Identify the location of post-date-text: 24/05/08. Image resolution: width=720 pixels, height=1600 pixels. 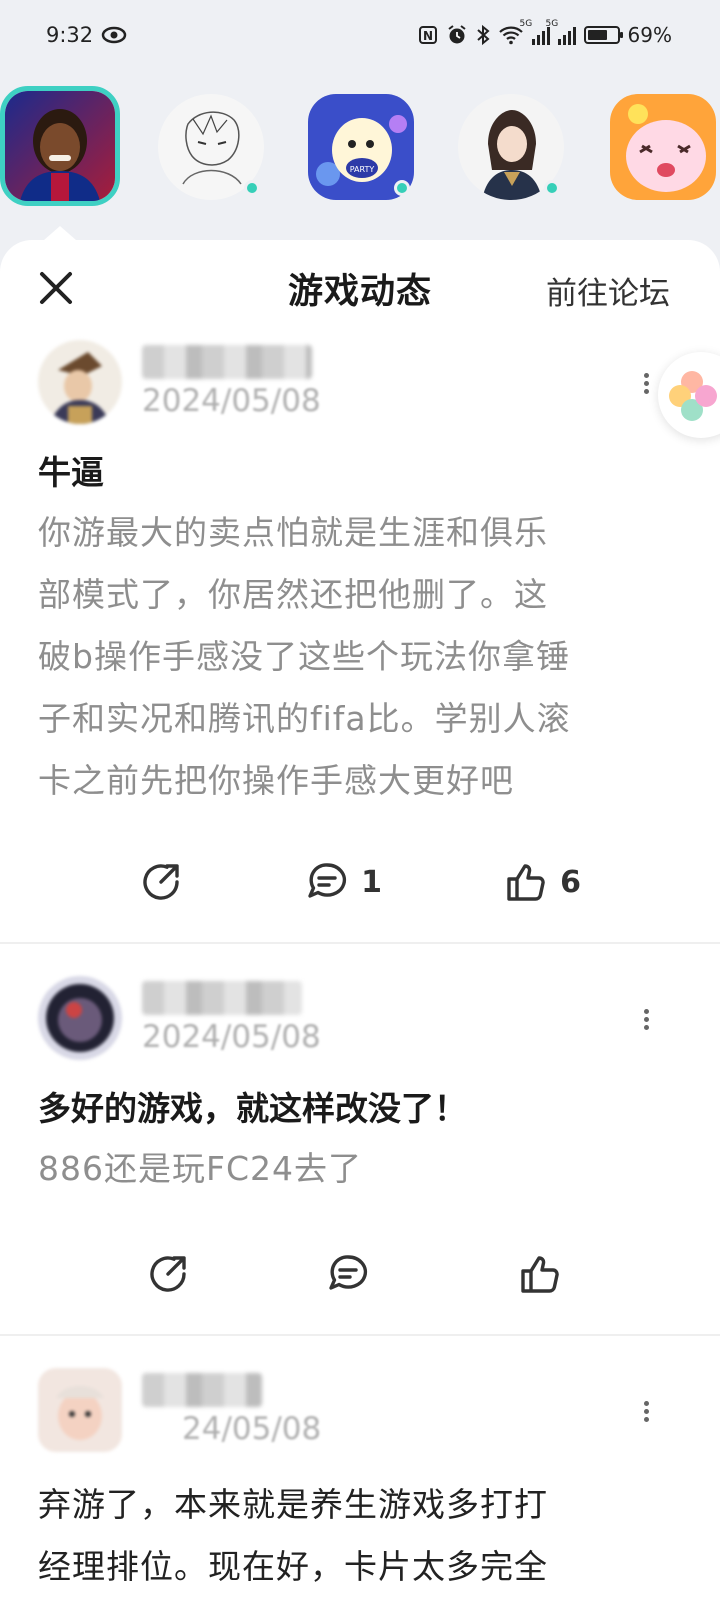
(252, 1429).